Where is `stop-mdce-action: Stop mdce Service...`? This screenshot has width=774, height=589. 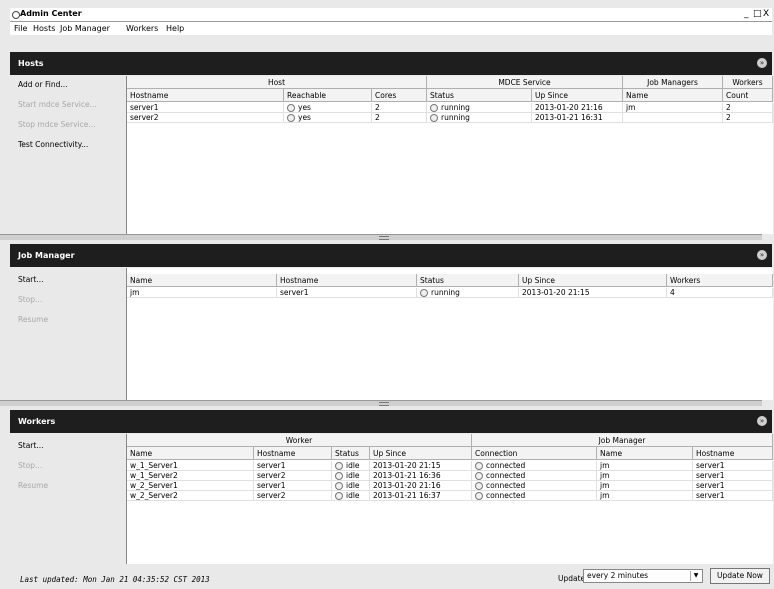 stop-mdce-action: Stop mdce Service... is located at coordinates (57, 124).